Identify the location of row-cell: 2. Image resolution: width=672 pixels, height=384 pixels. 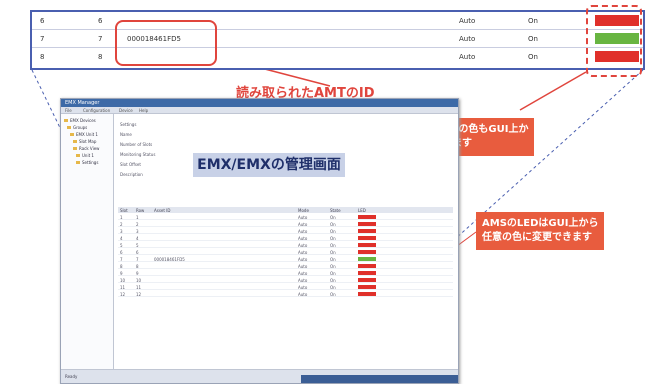
(137, 224).